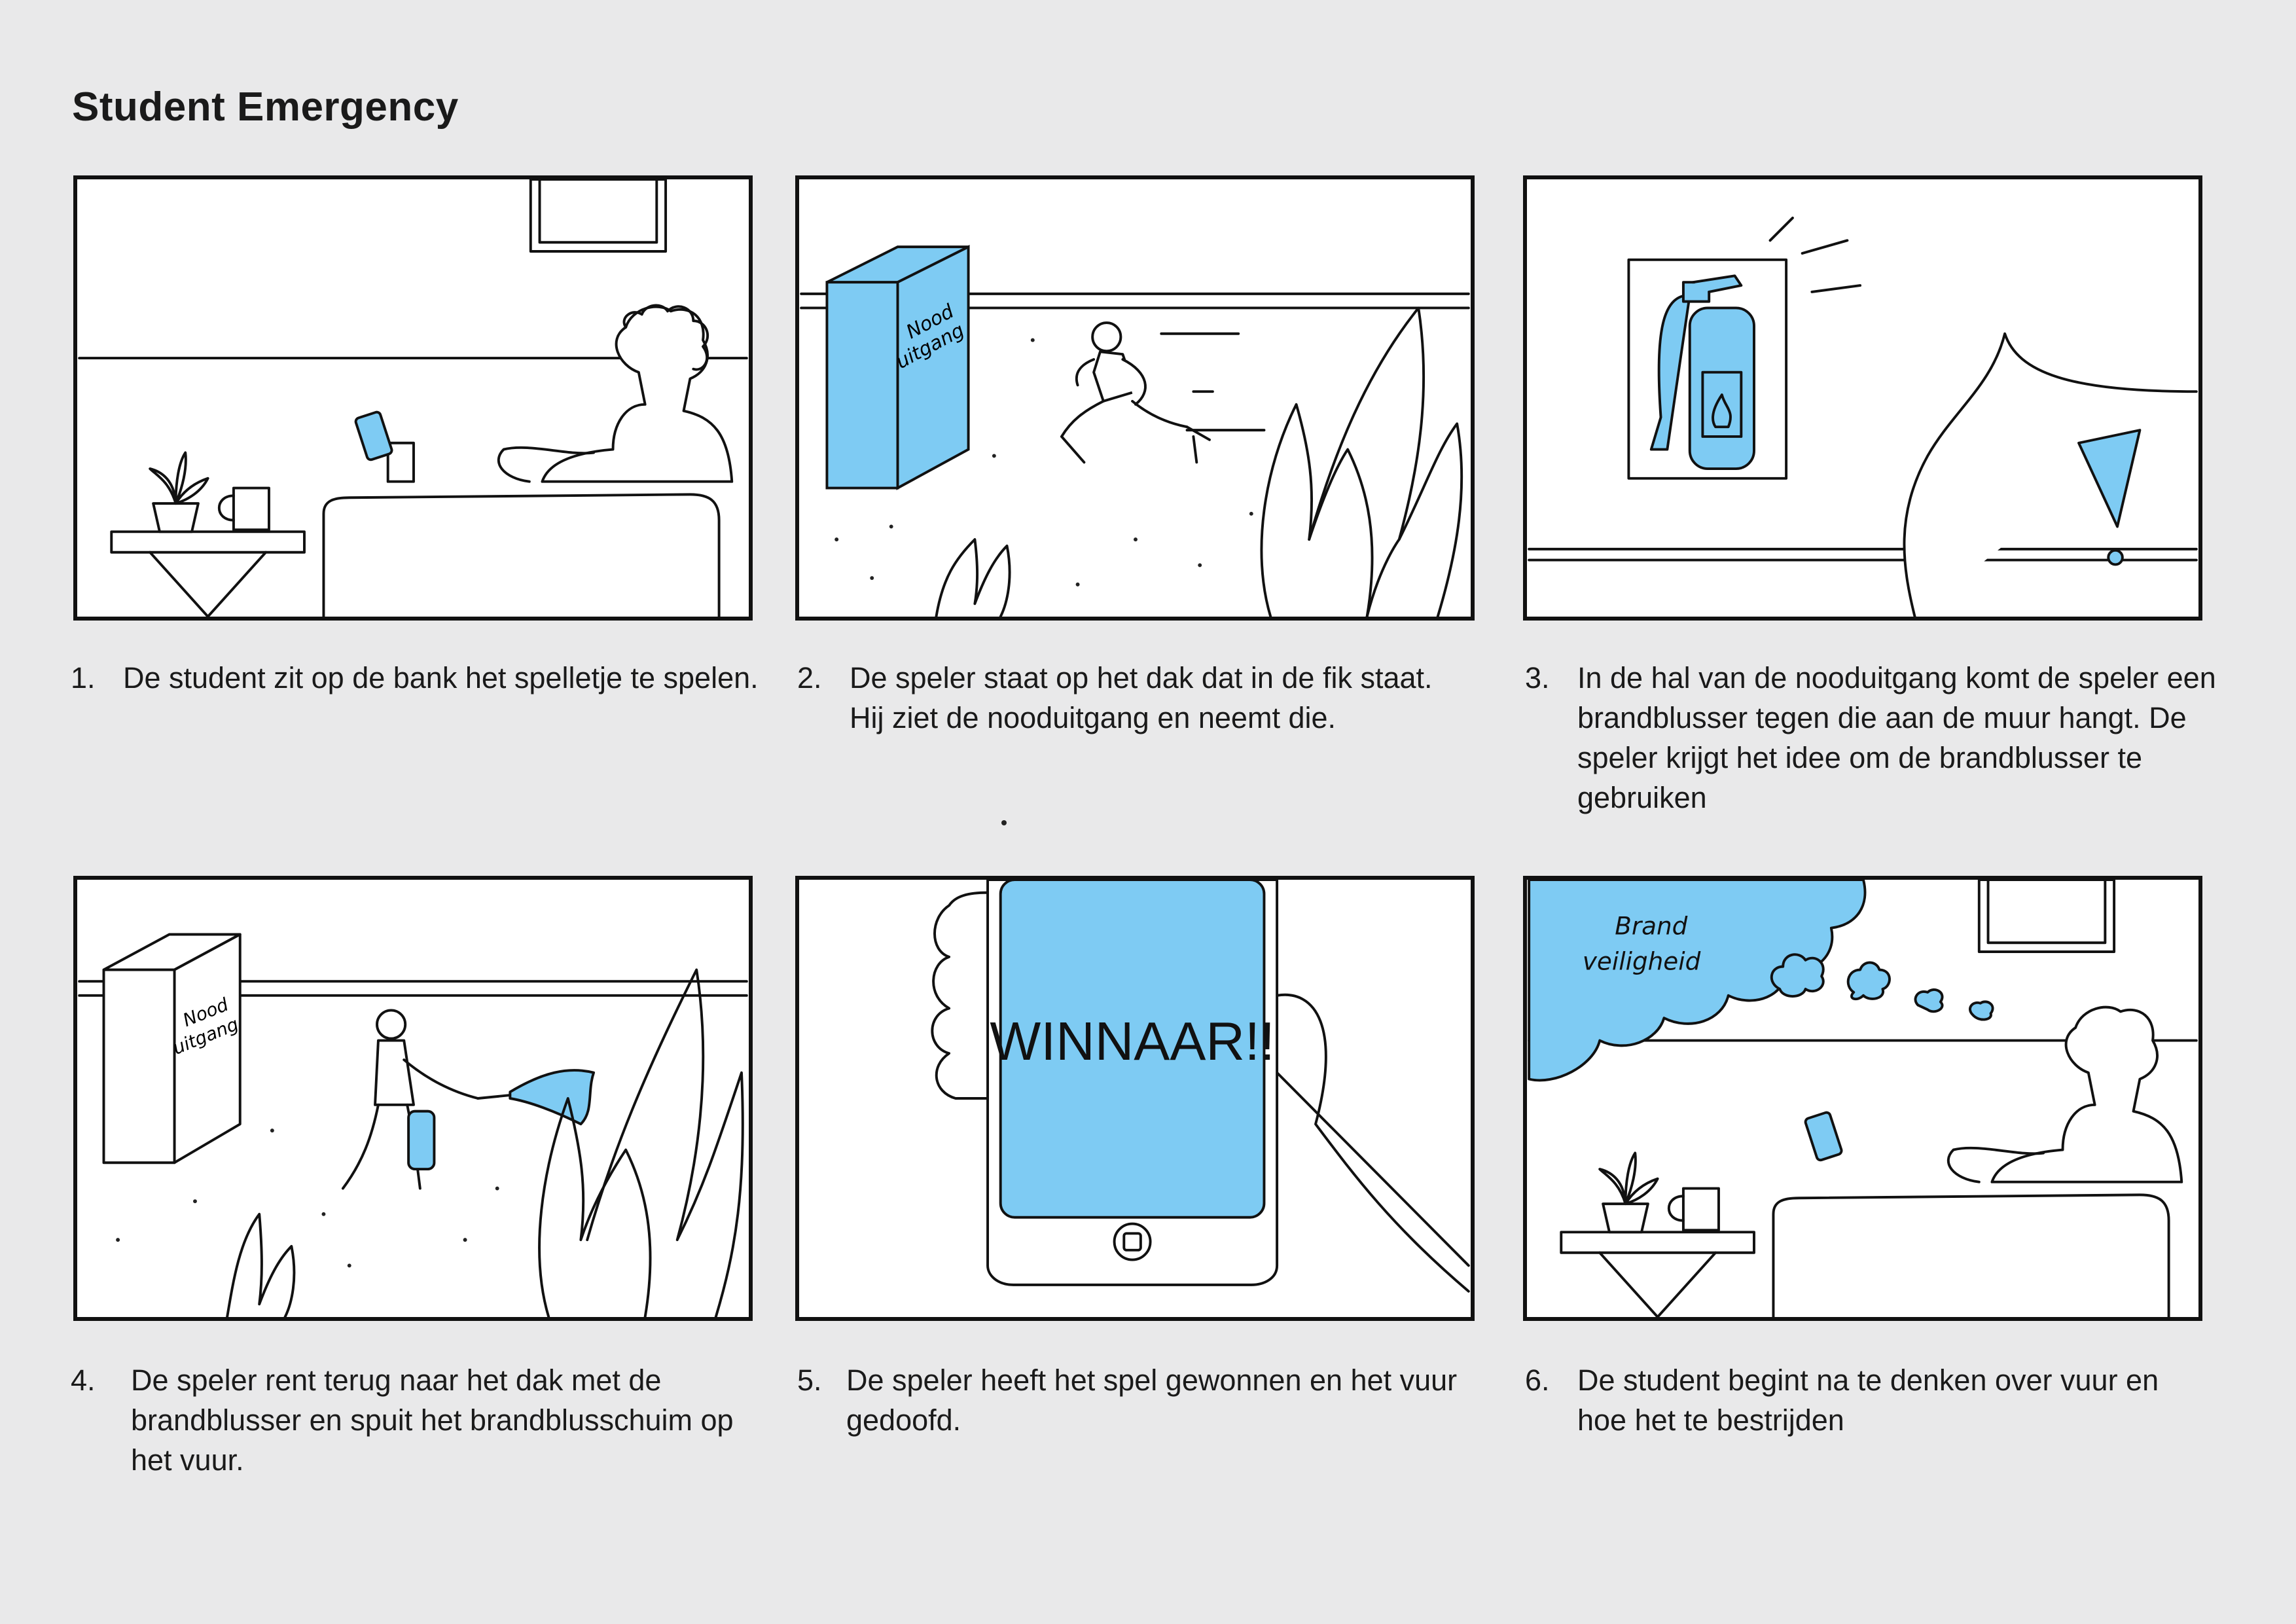 This screenshot has height=1624, width=2296. I want to click on scene-fire-extinguisher-on-wall, so click(1863, 417).